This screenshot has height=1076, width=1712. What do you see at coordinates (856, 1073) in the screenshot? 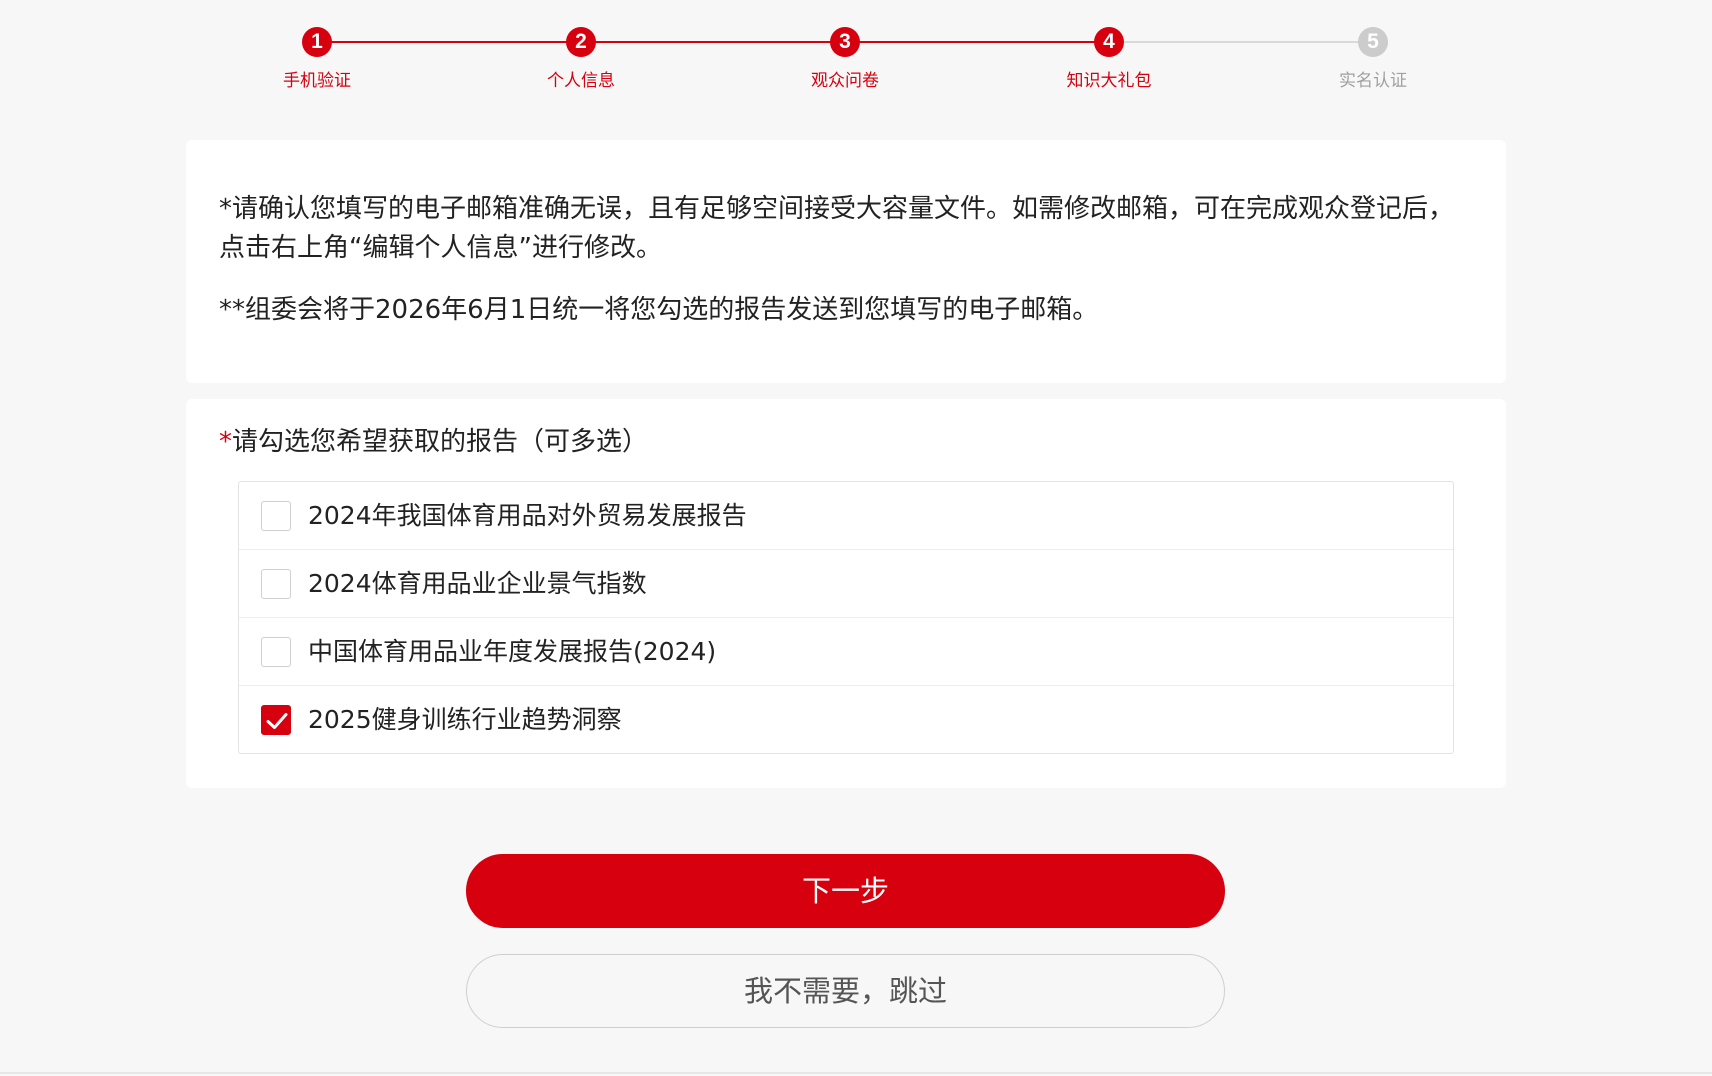
I see `bottom-divider` at bounding box center [856, 1073].